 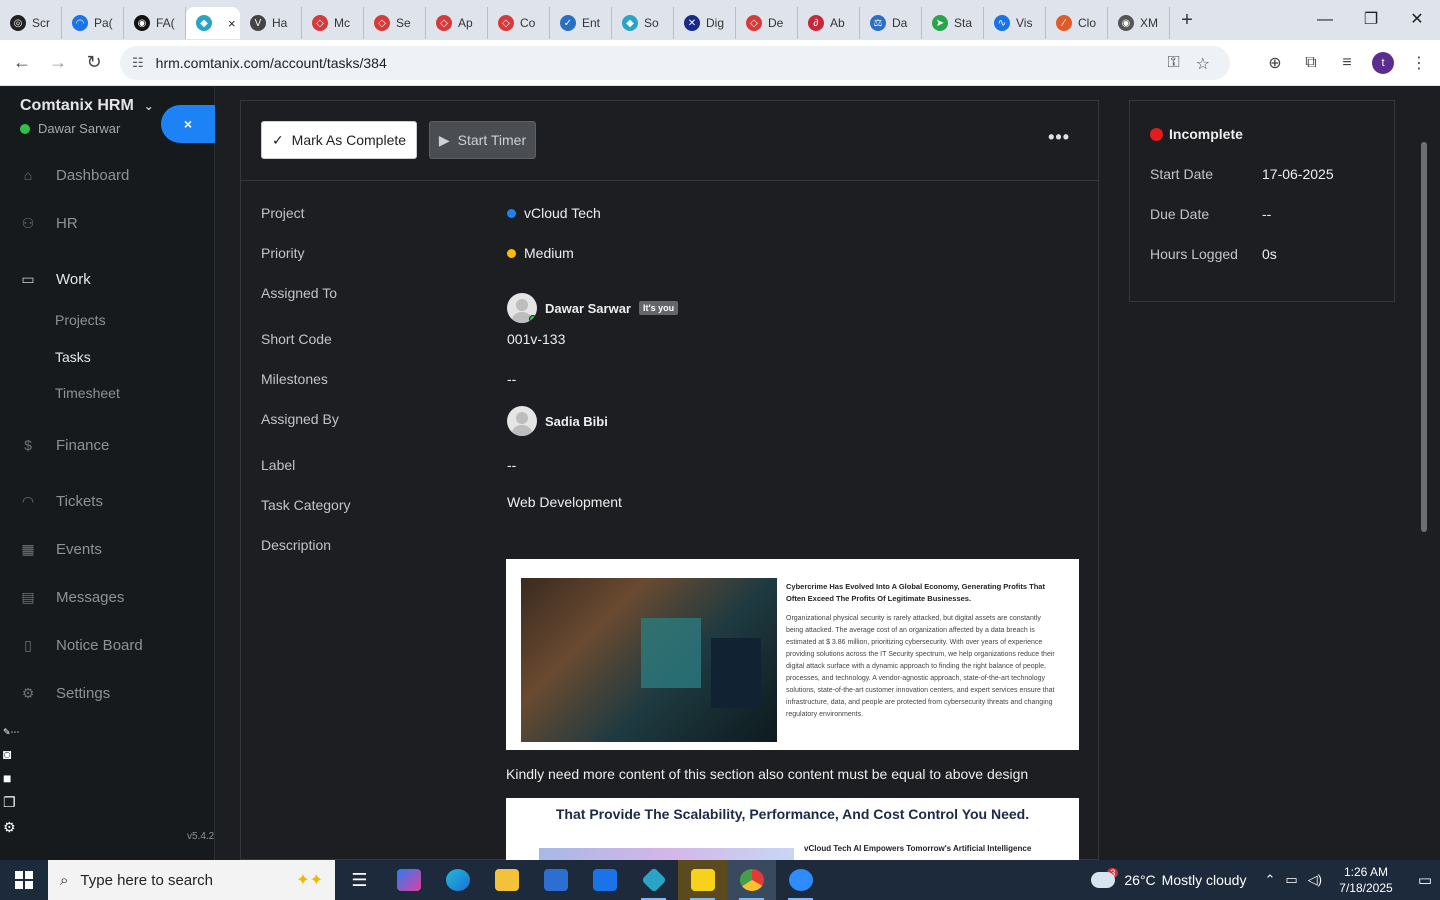 I want to click on browser-tab: ◉ XM, so click(x=1139, y=23).